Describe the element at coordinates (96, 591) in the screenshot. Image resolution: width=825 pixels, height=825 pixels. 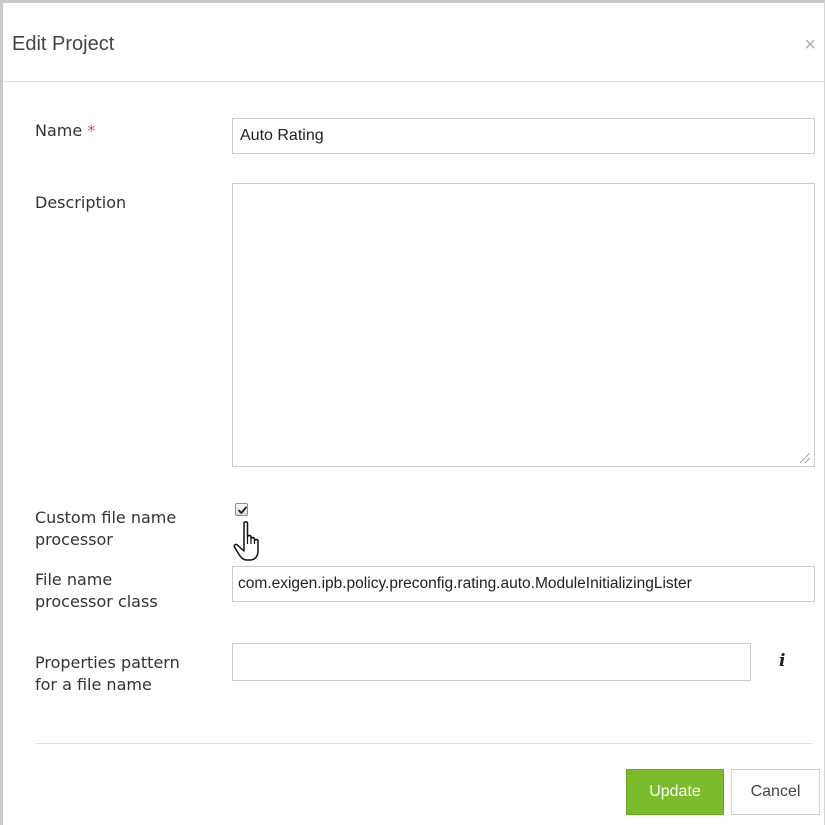
I see `processor-class-label: File name processor class` at that location.